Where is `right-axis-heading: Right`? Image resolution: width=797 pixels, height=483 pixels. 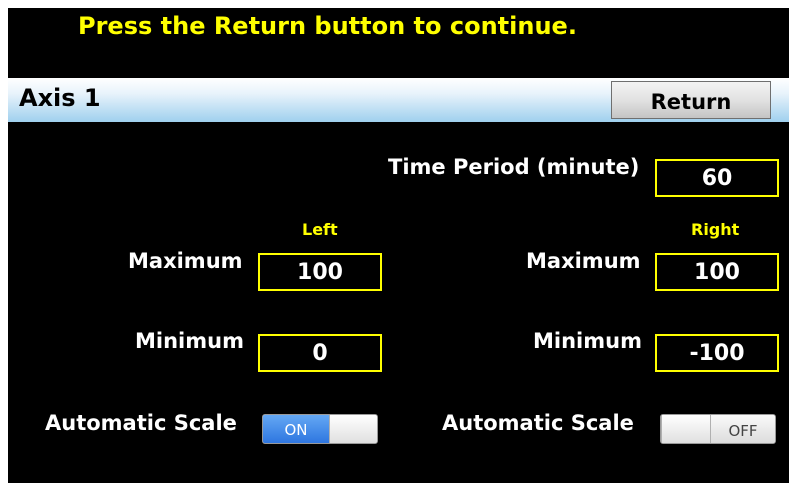 right-axis-heading: Right is located at coordinates (715, 229).